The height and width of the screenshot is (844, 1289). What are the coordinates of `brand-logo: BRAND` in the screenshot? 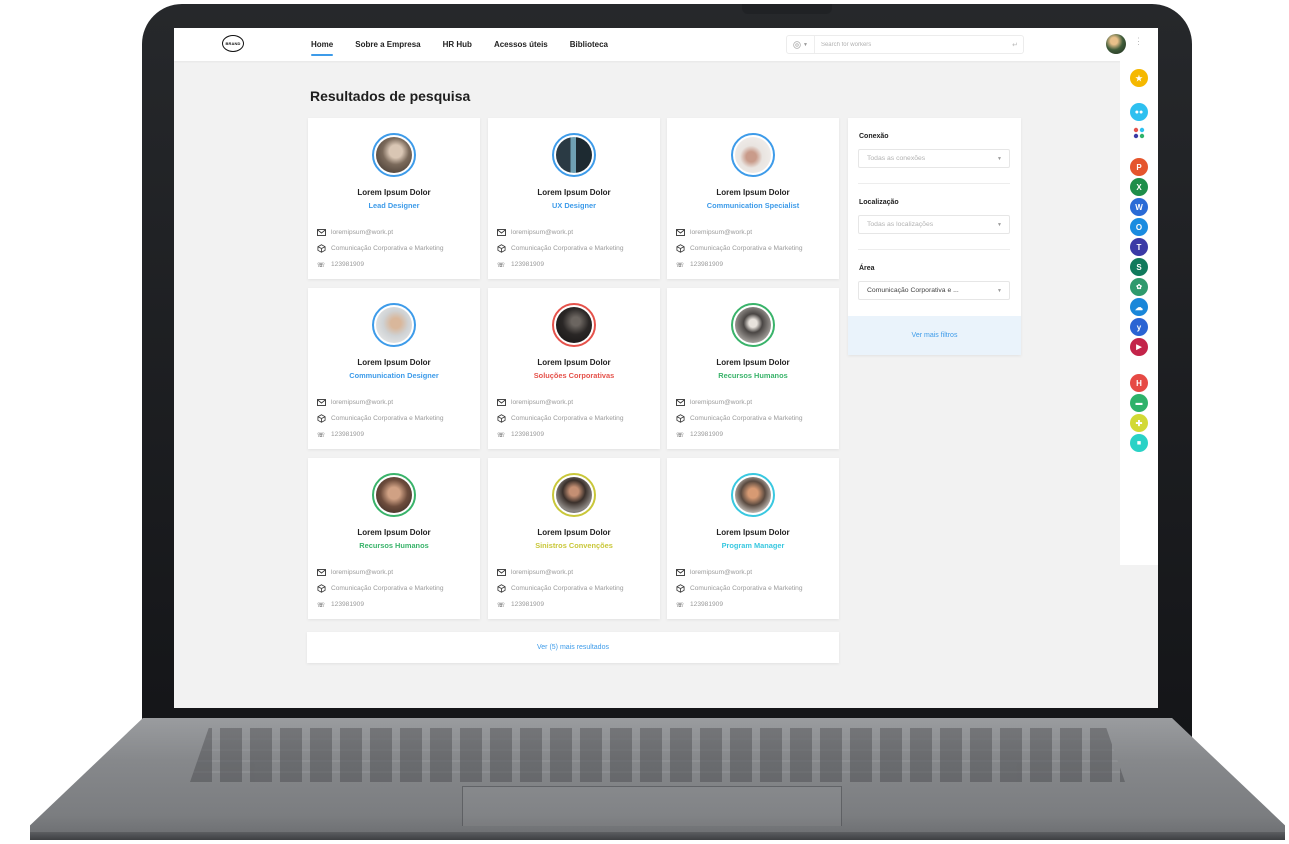 It's located at (233, 43).